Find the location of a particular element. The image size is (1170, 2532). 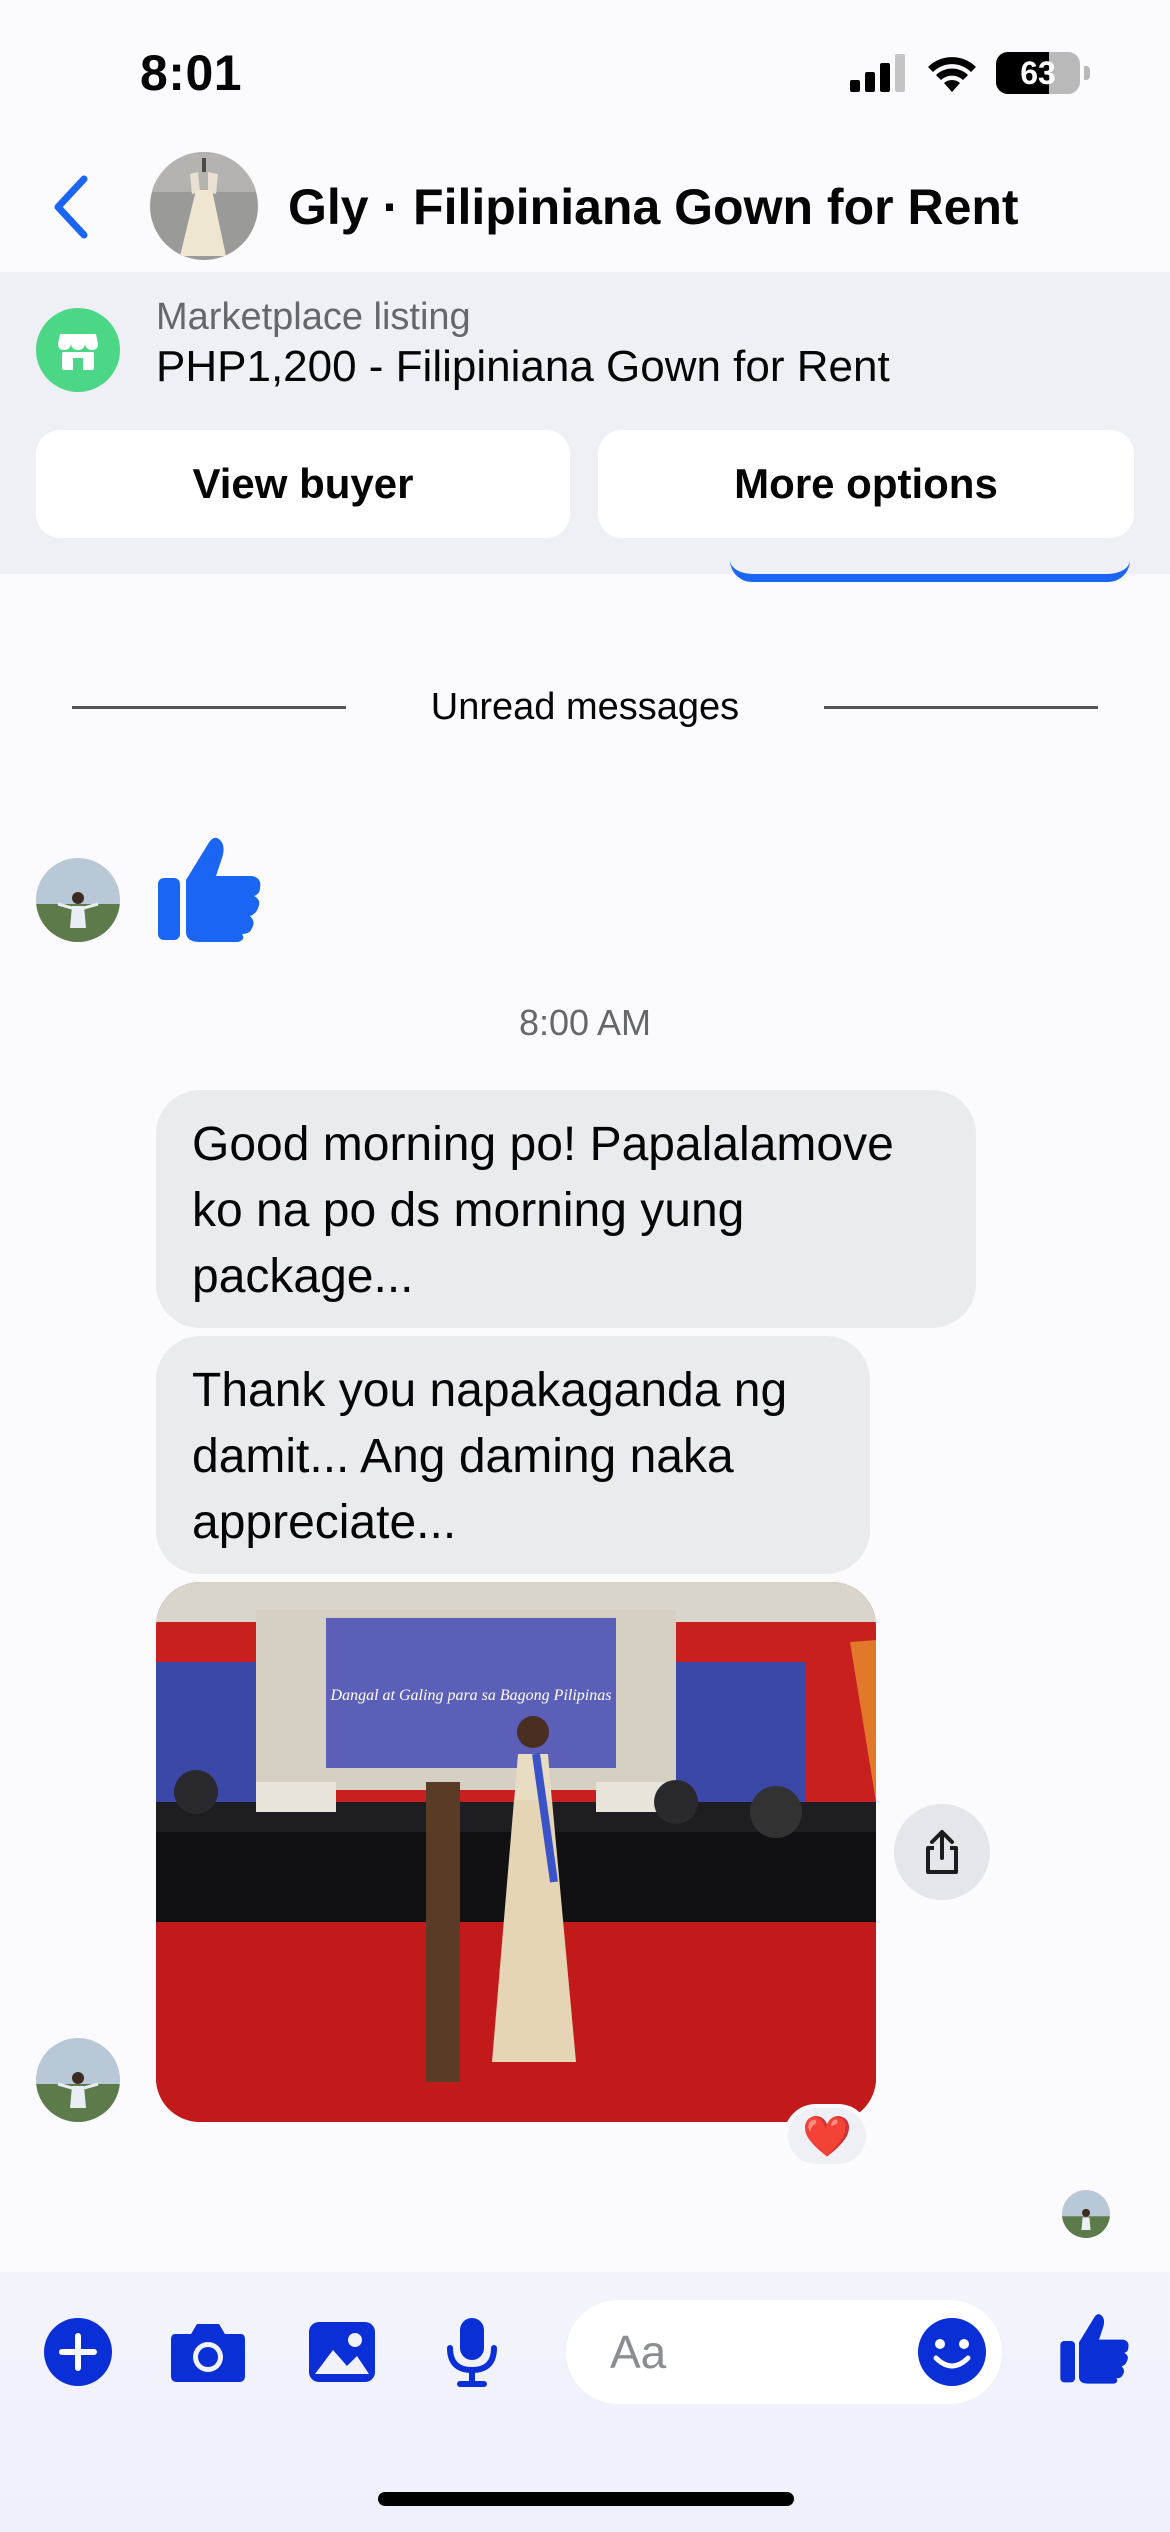

plus-button is located at coordinates (78, 2352).